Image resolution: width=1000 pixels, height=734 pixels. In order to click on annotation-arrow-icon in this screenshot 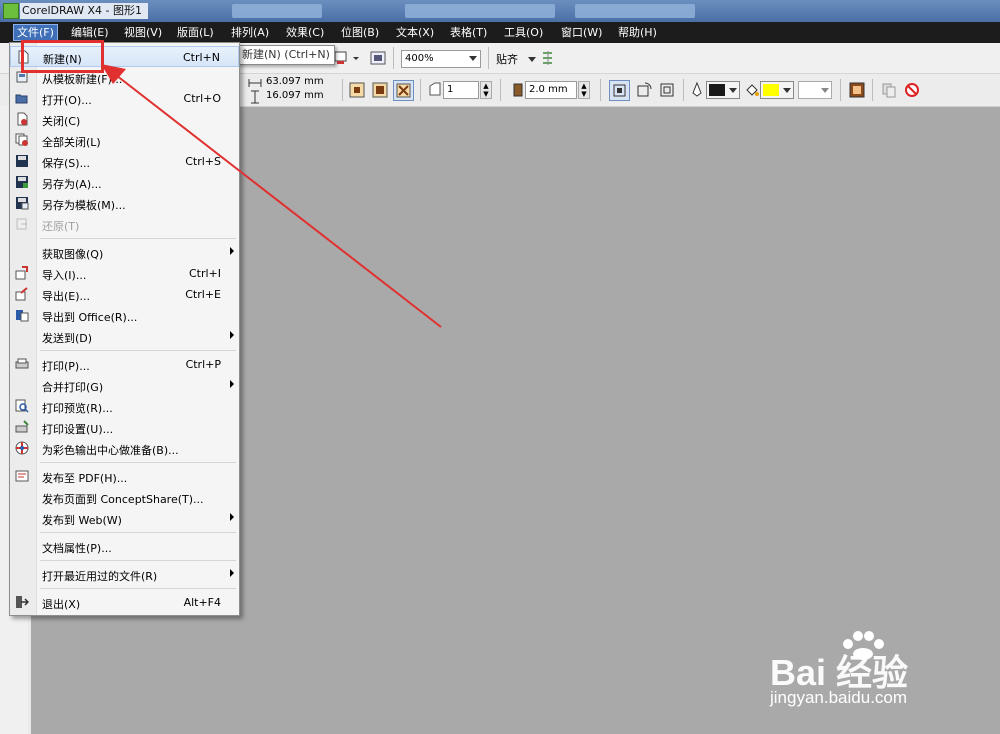, I will do `click(271, 196)`.